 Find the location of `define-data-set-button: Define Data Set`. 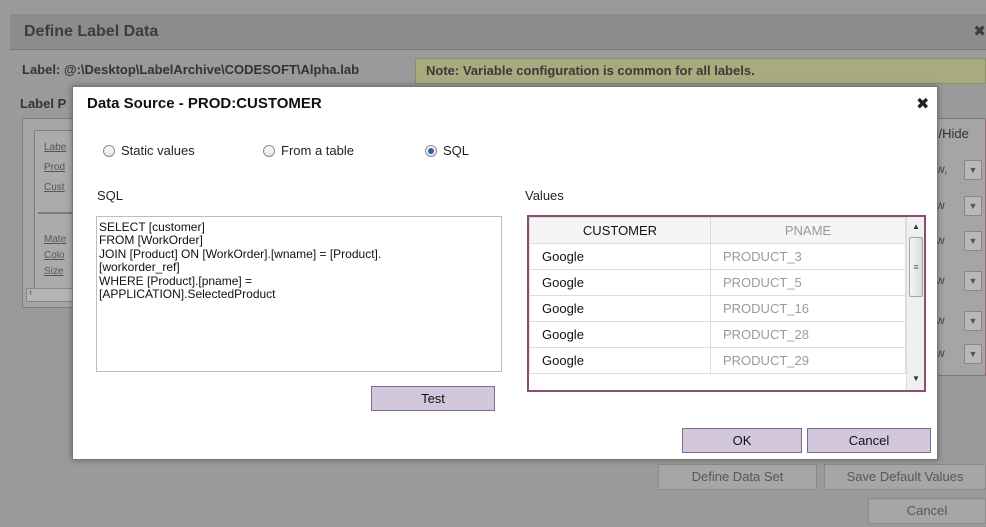

define-data-set-button: Define Data Set is located at coordinates (737, 477).